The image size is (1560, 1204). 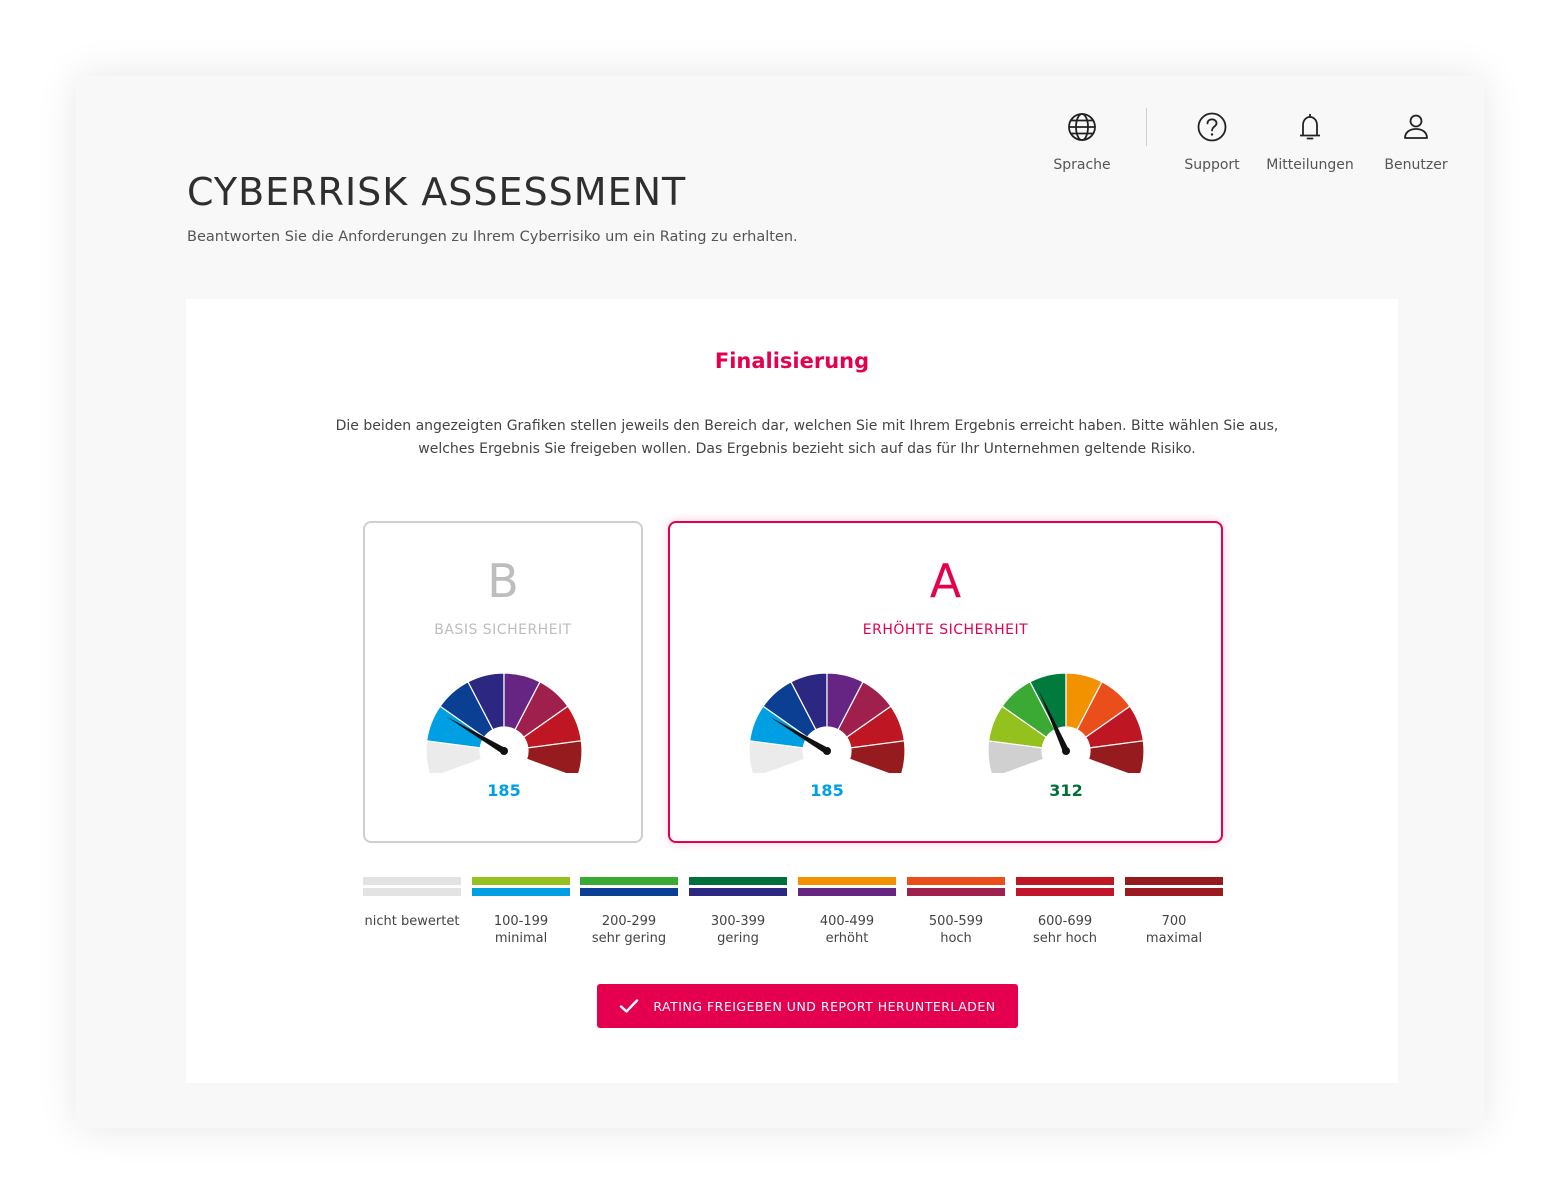 What do you see at coordinates (738, 938) in the screenshot?
I see `legend-label: gering` at bounding box center [738, 938].